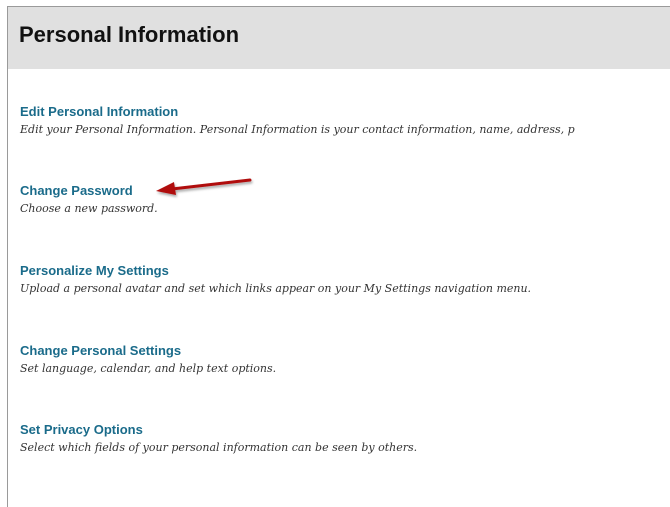 The height and width of the screenshot is (507, 670). Describe the element at coordinates (339, 38) in the screenshot. I see `page-header: Personal Information` at that location.